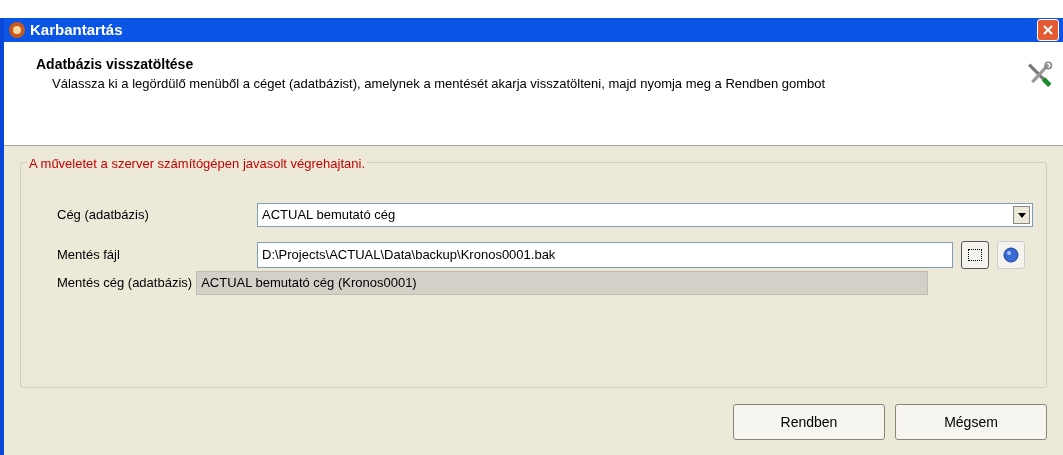 The width and height of the screenshot is (1063, 455). I want to click on field-label: Mentés fájl, so click(89, 255).